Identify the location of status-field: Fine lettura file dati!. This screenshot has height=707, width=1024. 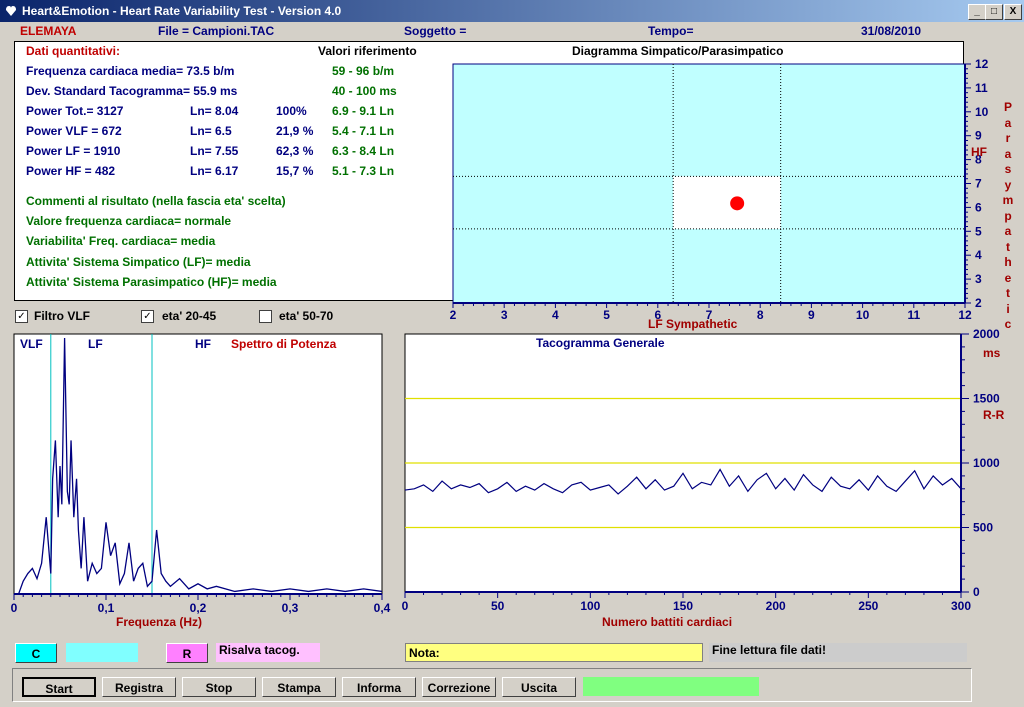
(838, 652).